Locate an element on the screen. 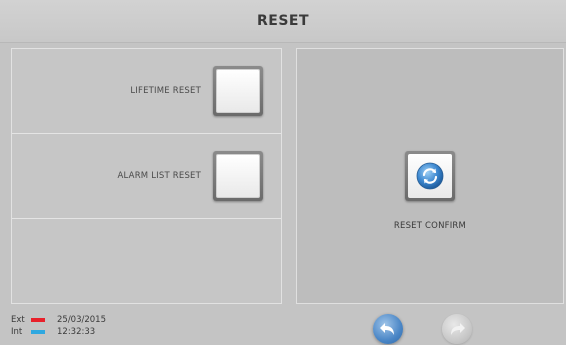 This screenshot has height=345, width=566. back-arrow-icon is located at coordinates (387, 329).